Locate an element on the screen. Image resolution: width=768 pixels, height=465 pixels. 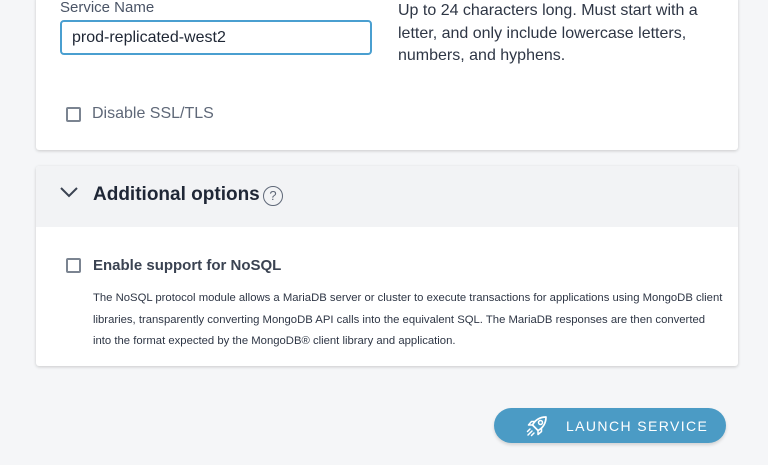
rocket-icon is located at coordinates (536, 426).